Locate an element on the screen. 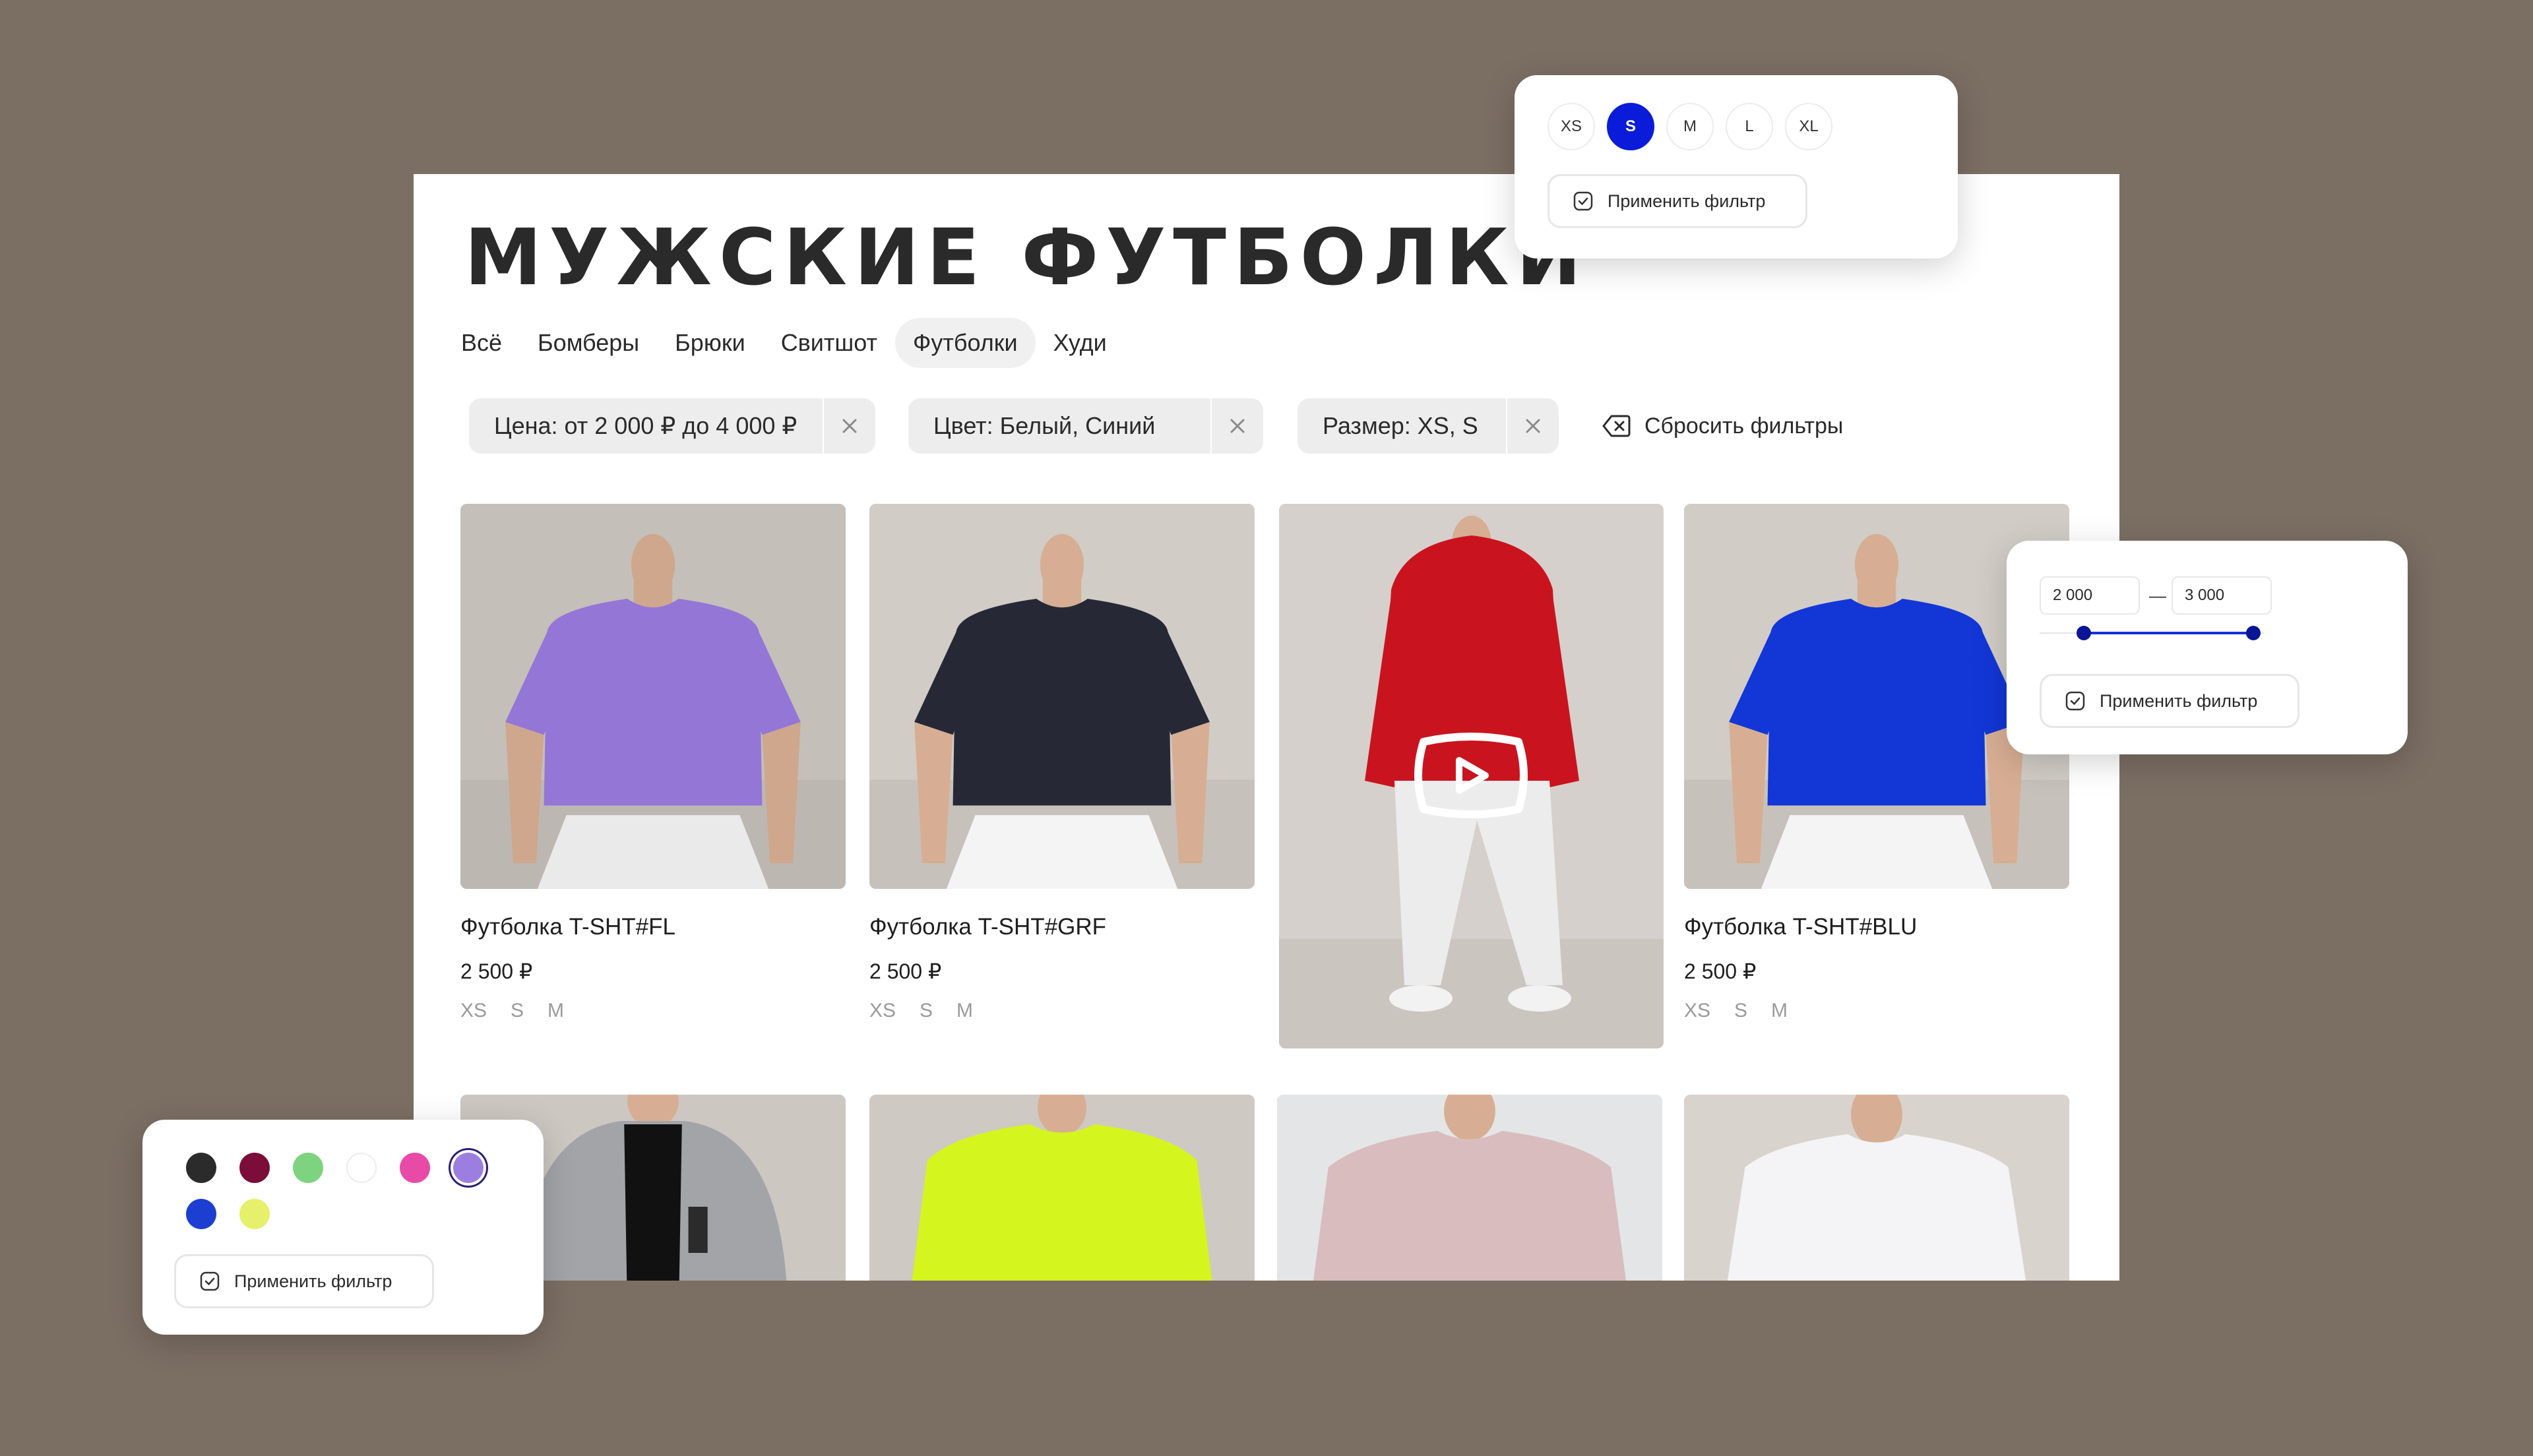  color-filter-popup: Применить фильтр is located at coordinates (343, 1227).